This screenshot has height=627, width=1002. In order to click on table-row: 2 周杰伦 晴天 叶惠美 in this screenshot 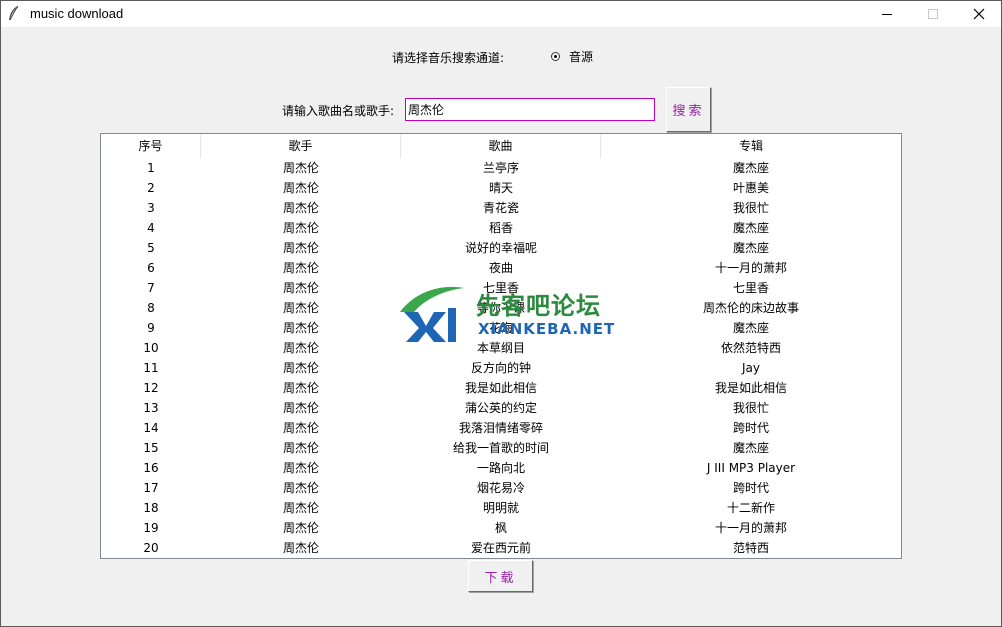, I will do `click(501, 188)`.